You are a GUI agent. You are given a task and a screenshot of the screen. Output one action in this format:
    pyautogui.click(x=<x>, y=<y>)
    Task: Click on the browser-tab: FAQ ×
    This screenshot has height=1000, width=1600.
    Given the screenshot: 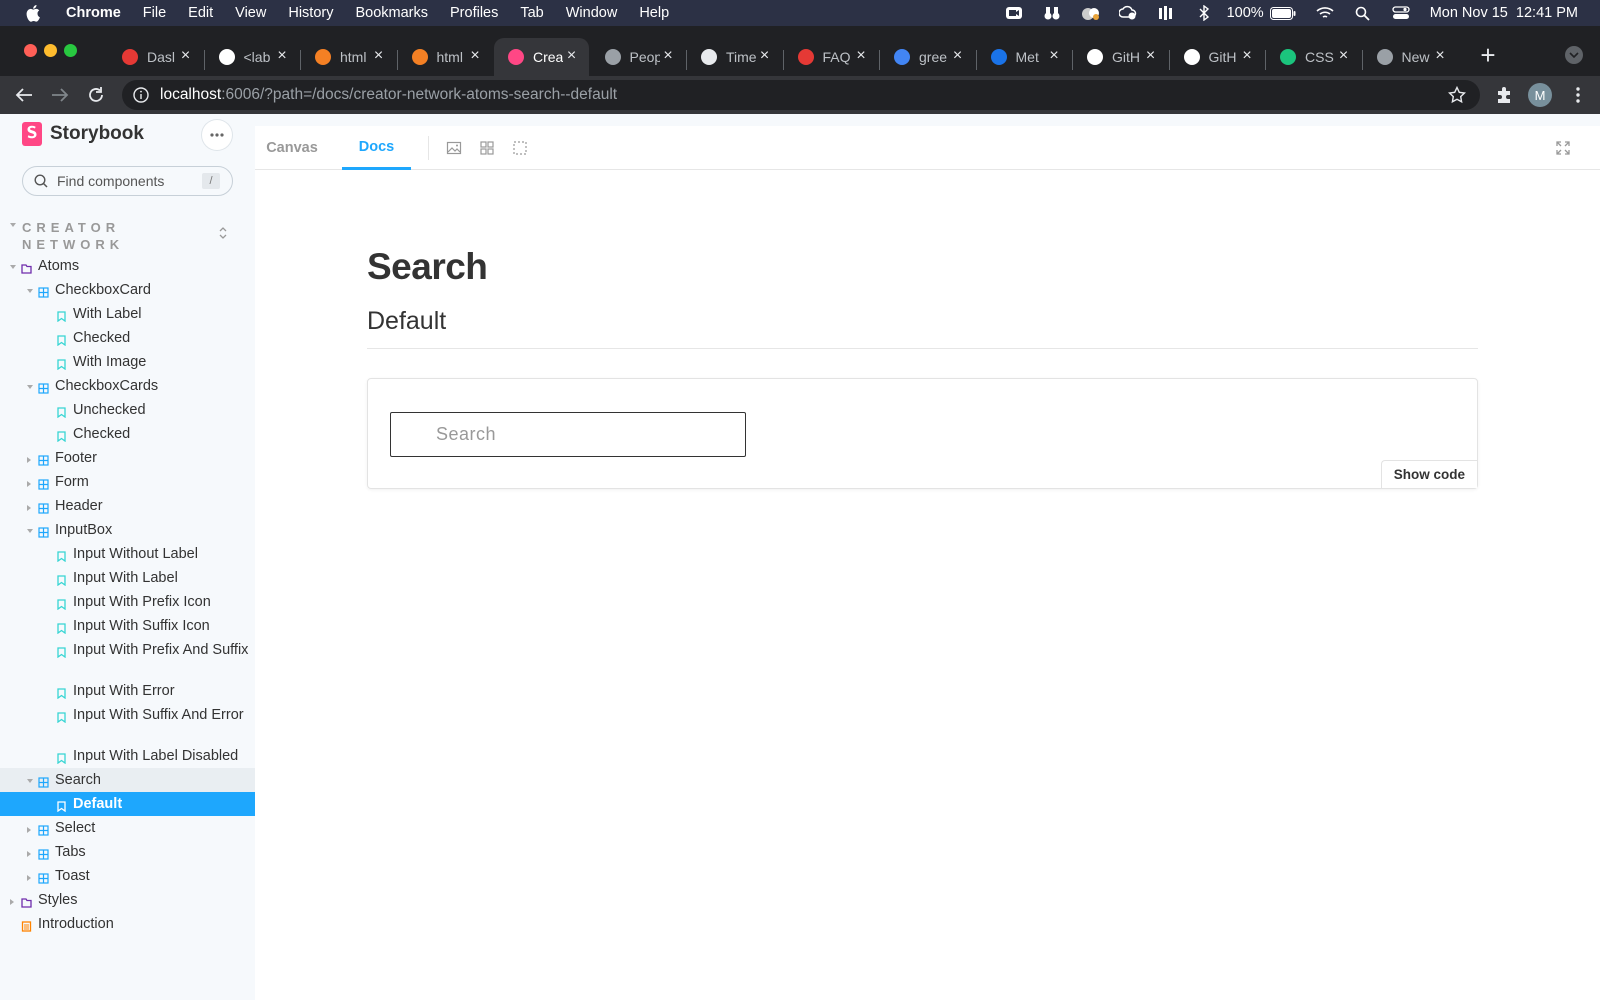 What is the action you would take?
    pyautogui.click(x=831, y=57)
    